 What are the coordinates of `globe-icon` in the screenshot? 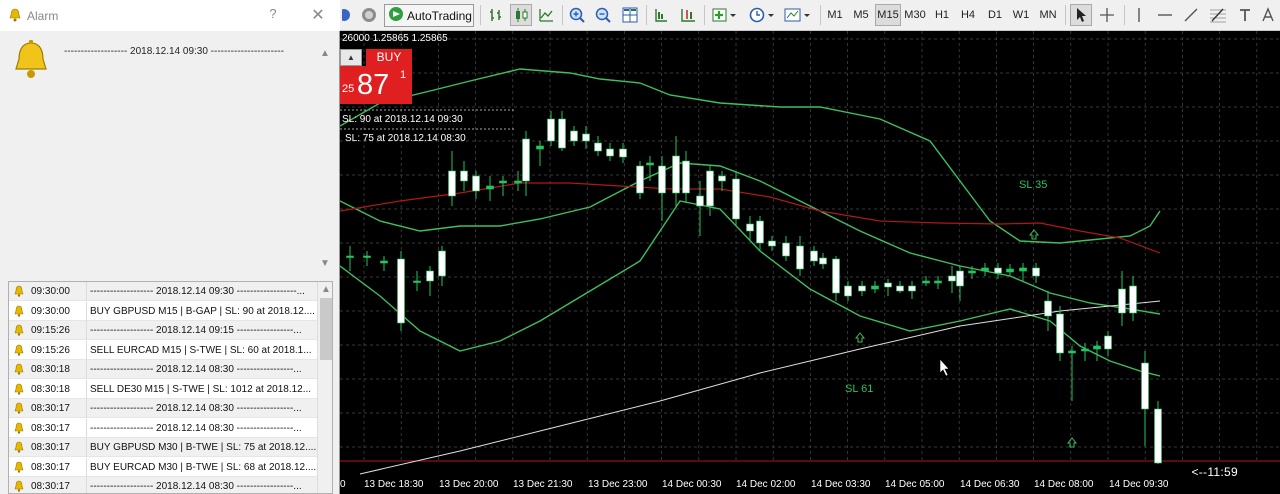 It's located at (369, 15).